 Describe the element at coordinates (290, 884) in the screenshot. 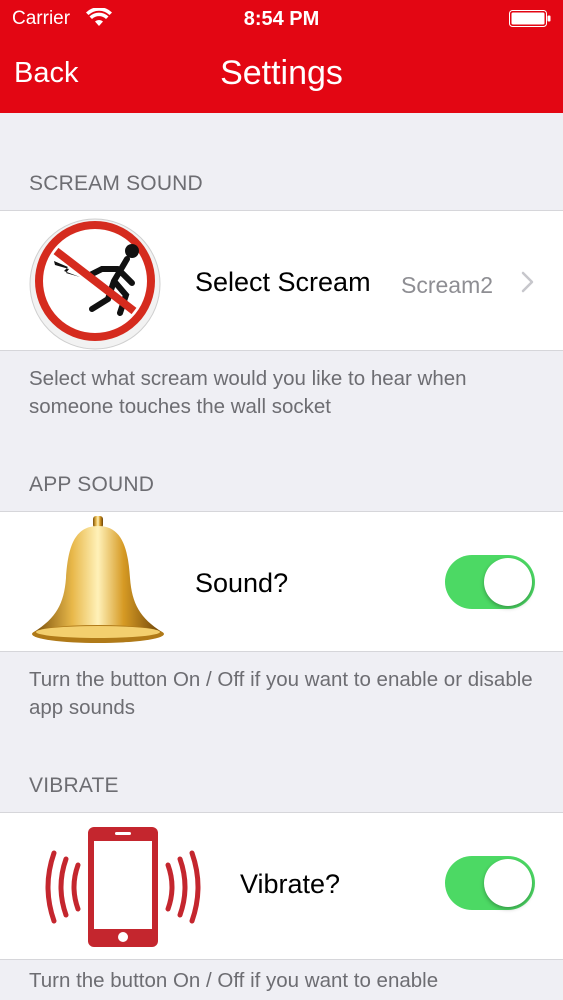

I see `vibrate-label: Vibrate?` at that location.